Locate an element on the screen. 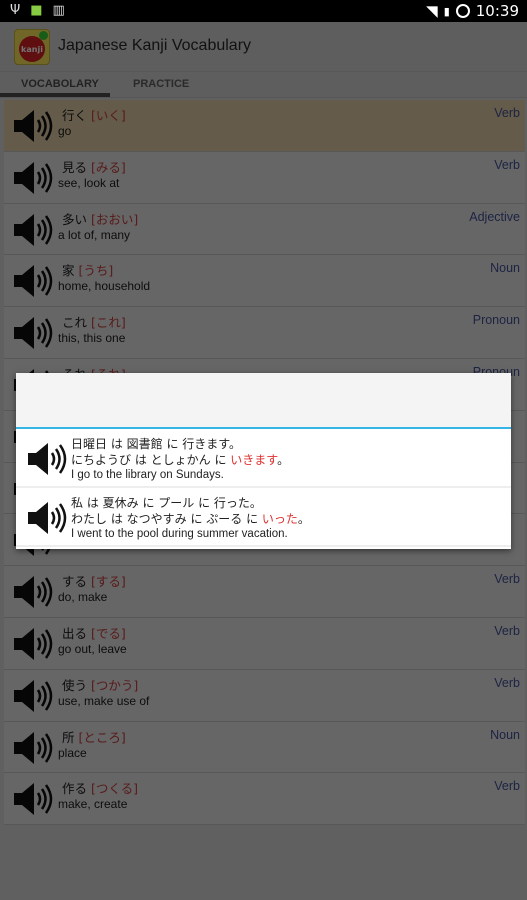  tab-bar: VOCABOLARY PRACTICE is located at coordinates (263, 85).